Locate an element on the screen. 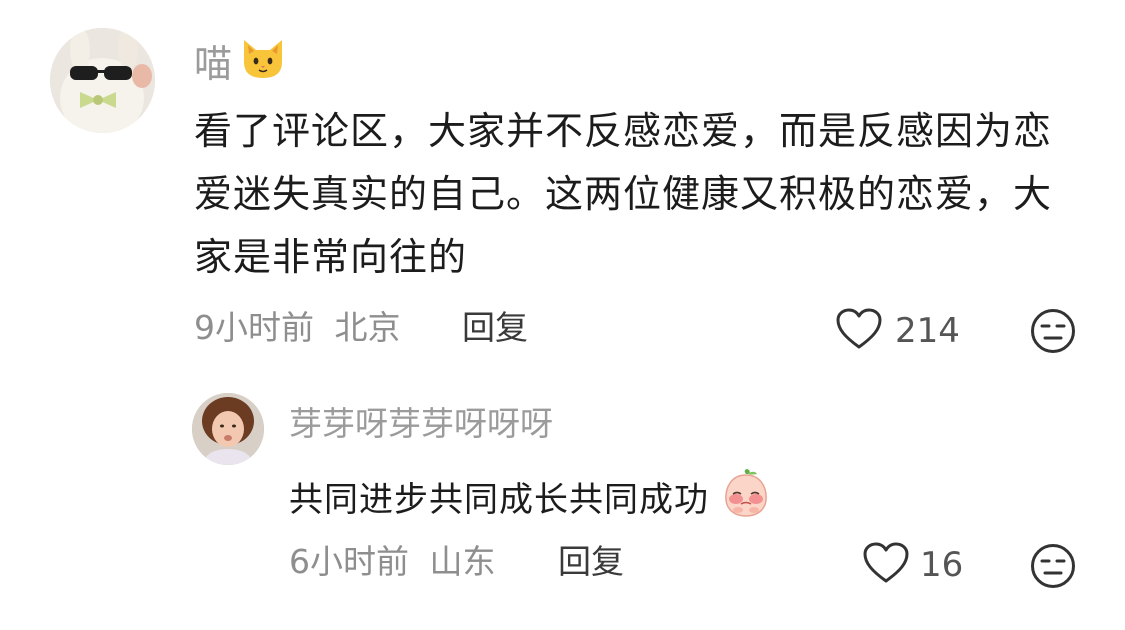  username-text: 喵 is located at coordinates (213, 63).